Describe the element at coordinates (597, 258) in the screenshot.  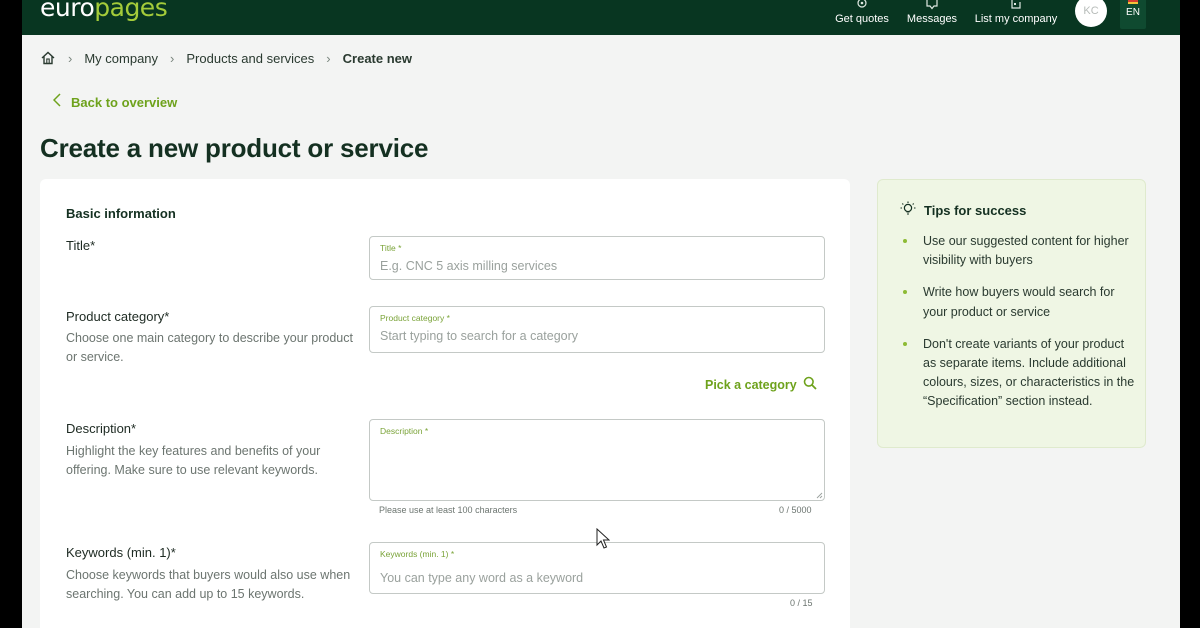
I see `title-input: Title * E.g. CNC 5 axis milling services` at that location.